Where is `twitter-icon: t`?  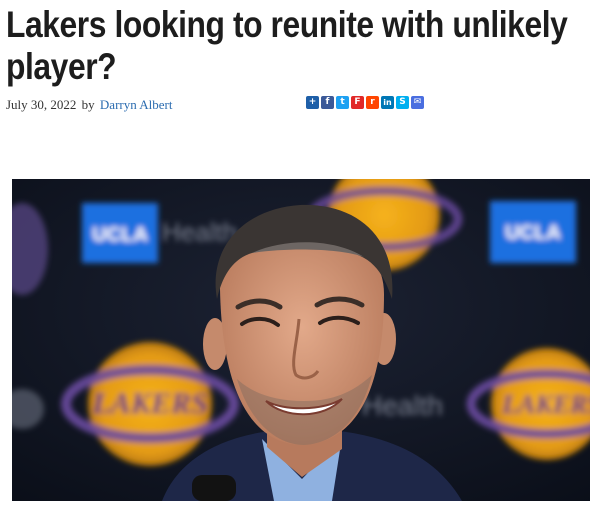 twitter-icon: t is located at coordinates (342, 102).